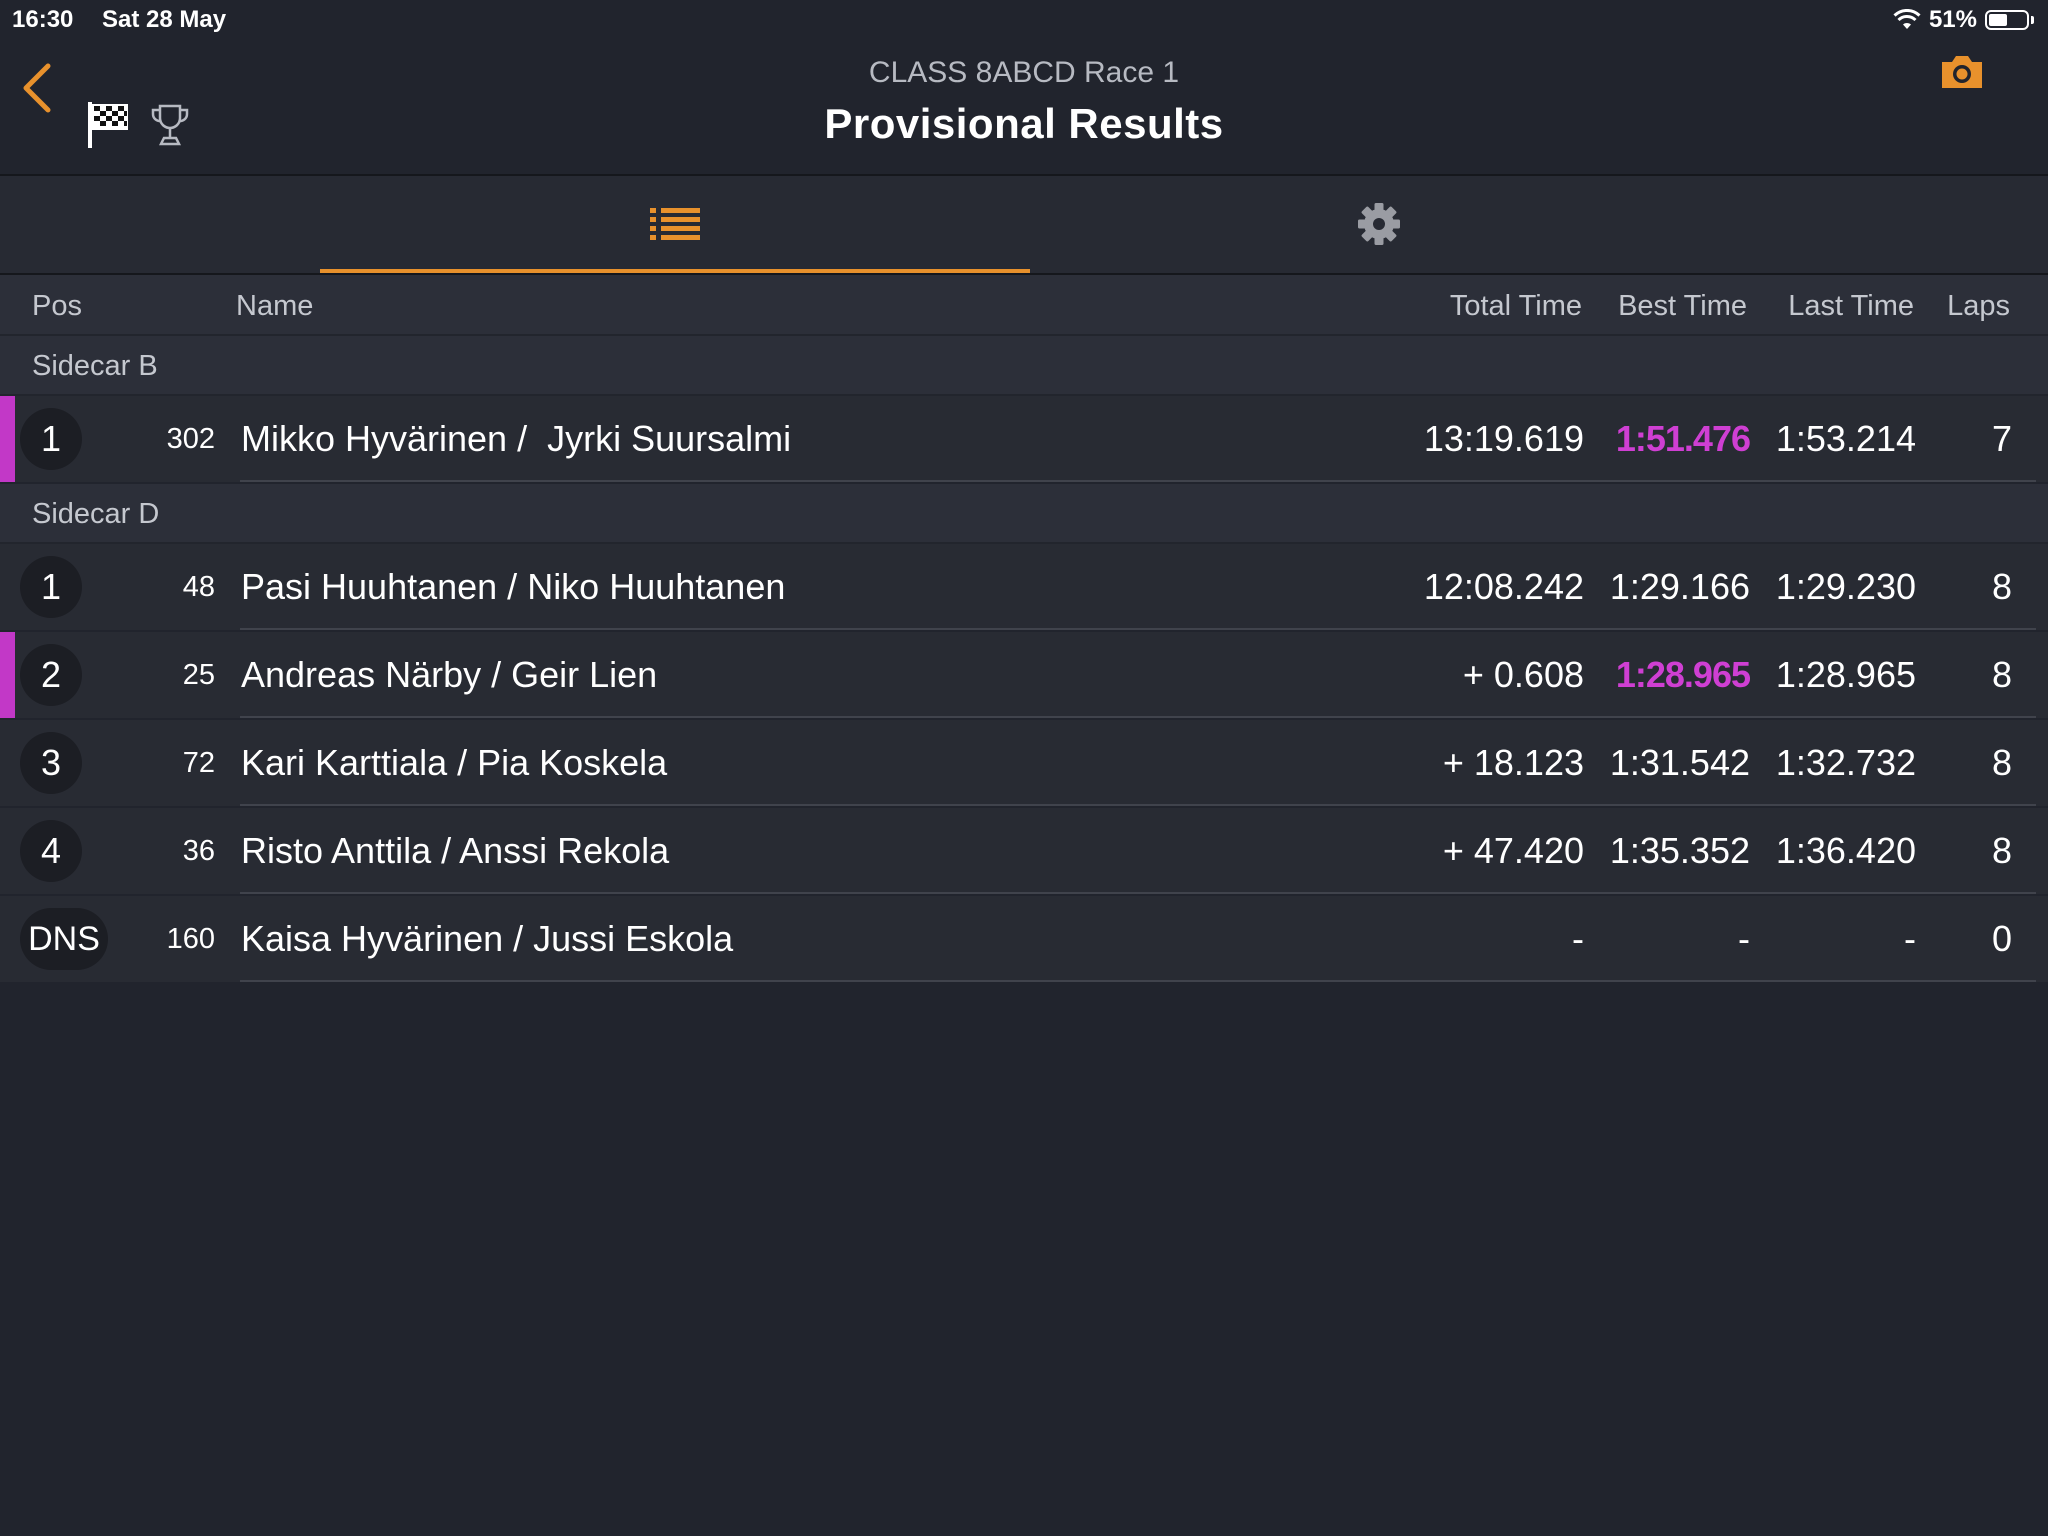  What do you see at coordinates (513, 586) in the screenshot?
I see `rider-names: Pasi Huuhtanen / Niko Huuhtanen` at bounding box center [513, 586].